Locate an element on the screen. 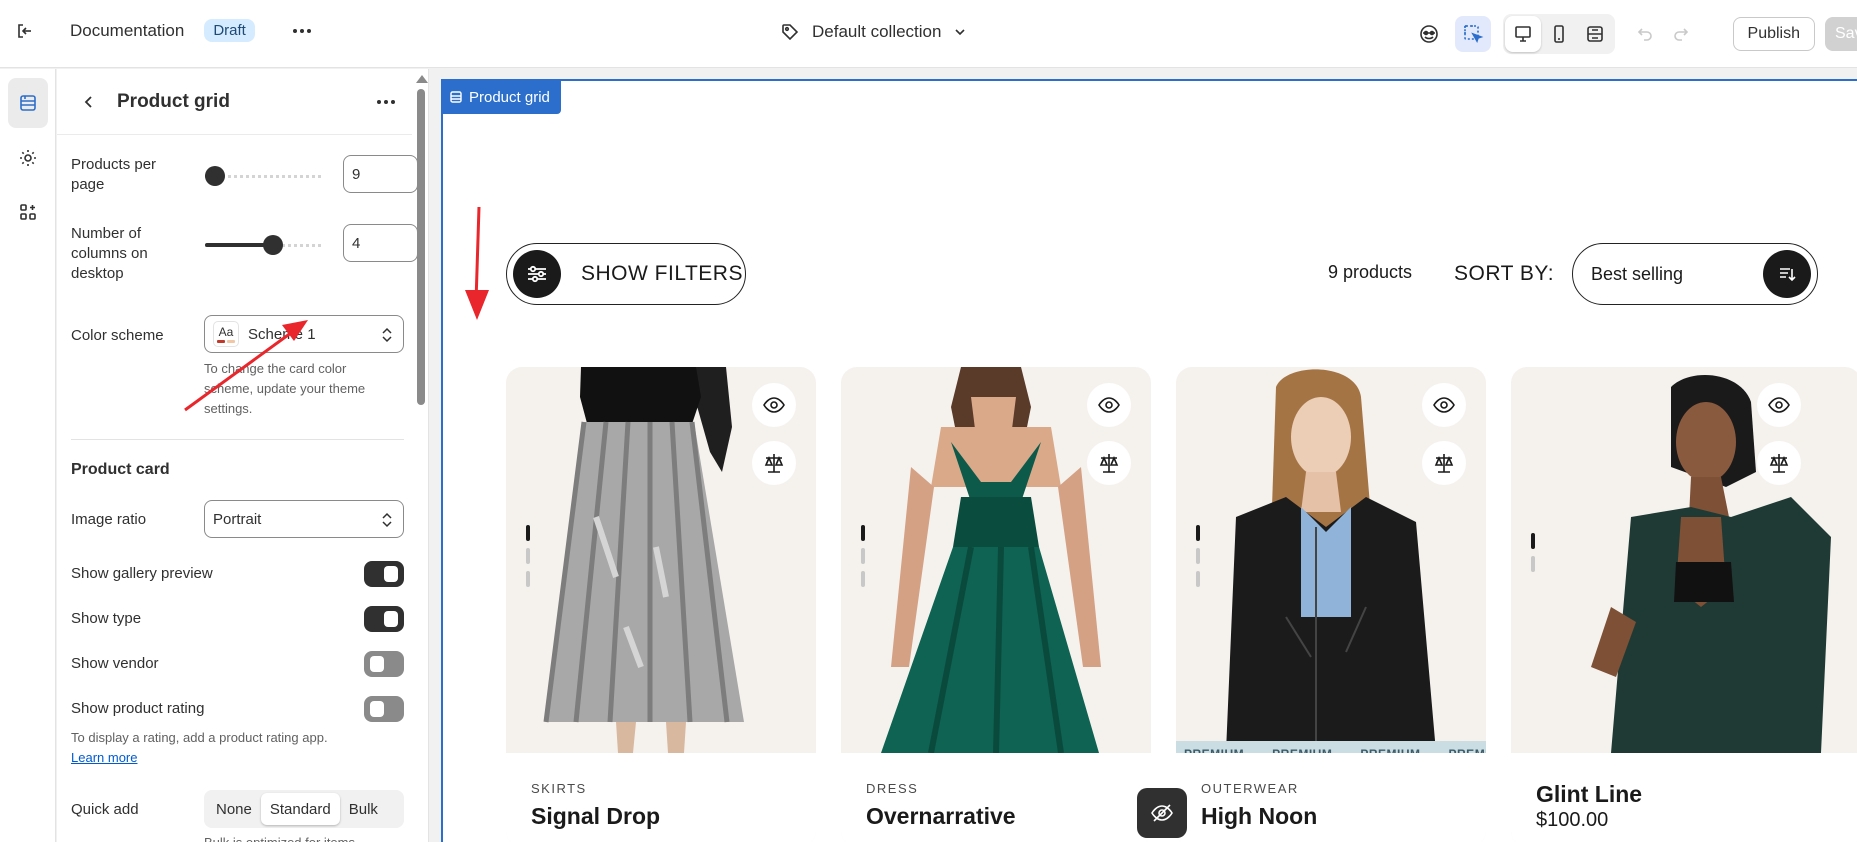 Image resolution: width=1857 pixels, height=842 pixels. quick-add-standard: Standard is located at coordinates (300, 809).